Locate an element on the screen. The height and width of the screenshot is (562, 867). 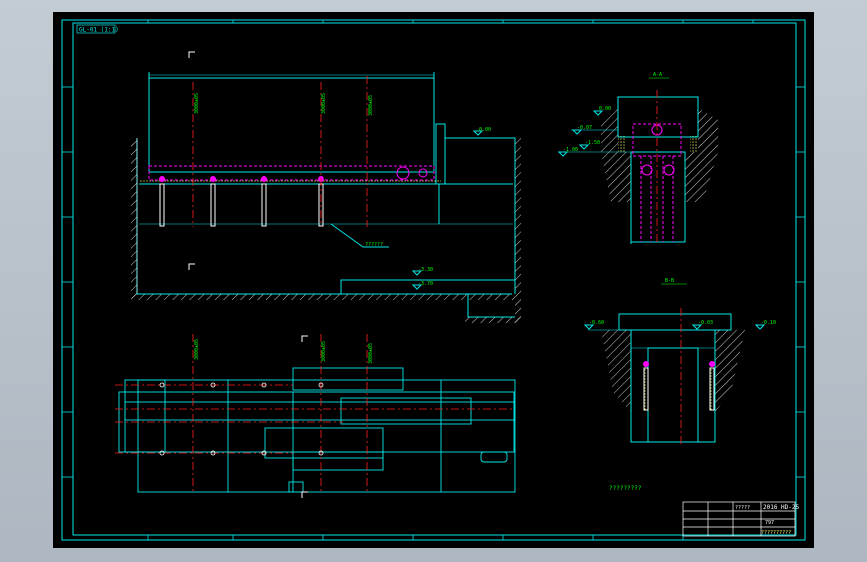
plan-view is located at coordinates (317, 430).